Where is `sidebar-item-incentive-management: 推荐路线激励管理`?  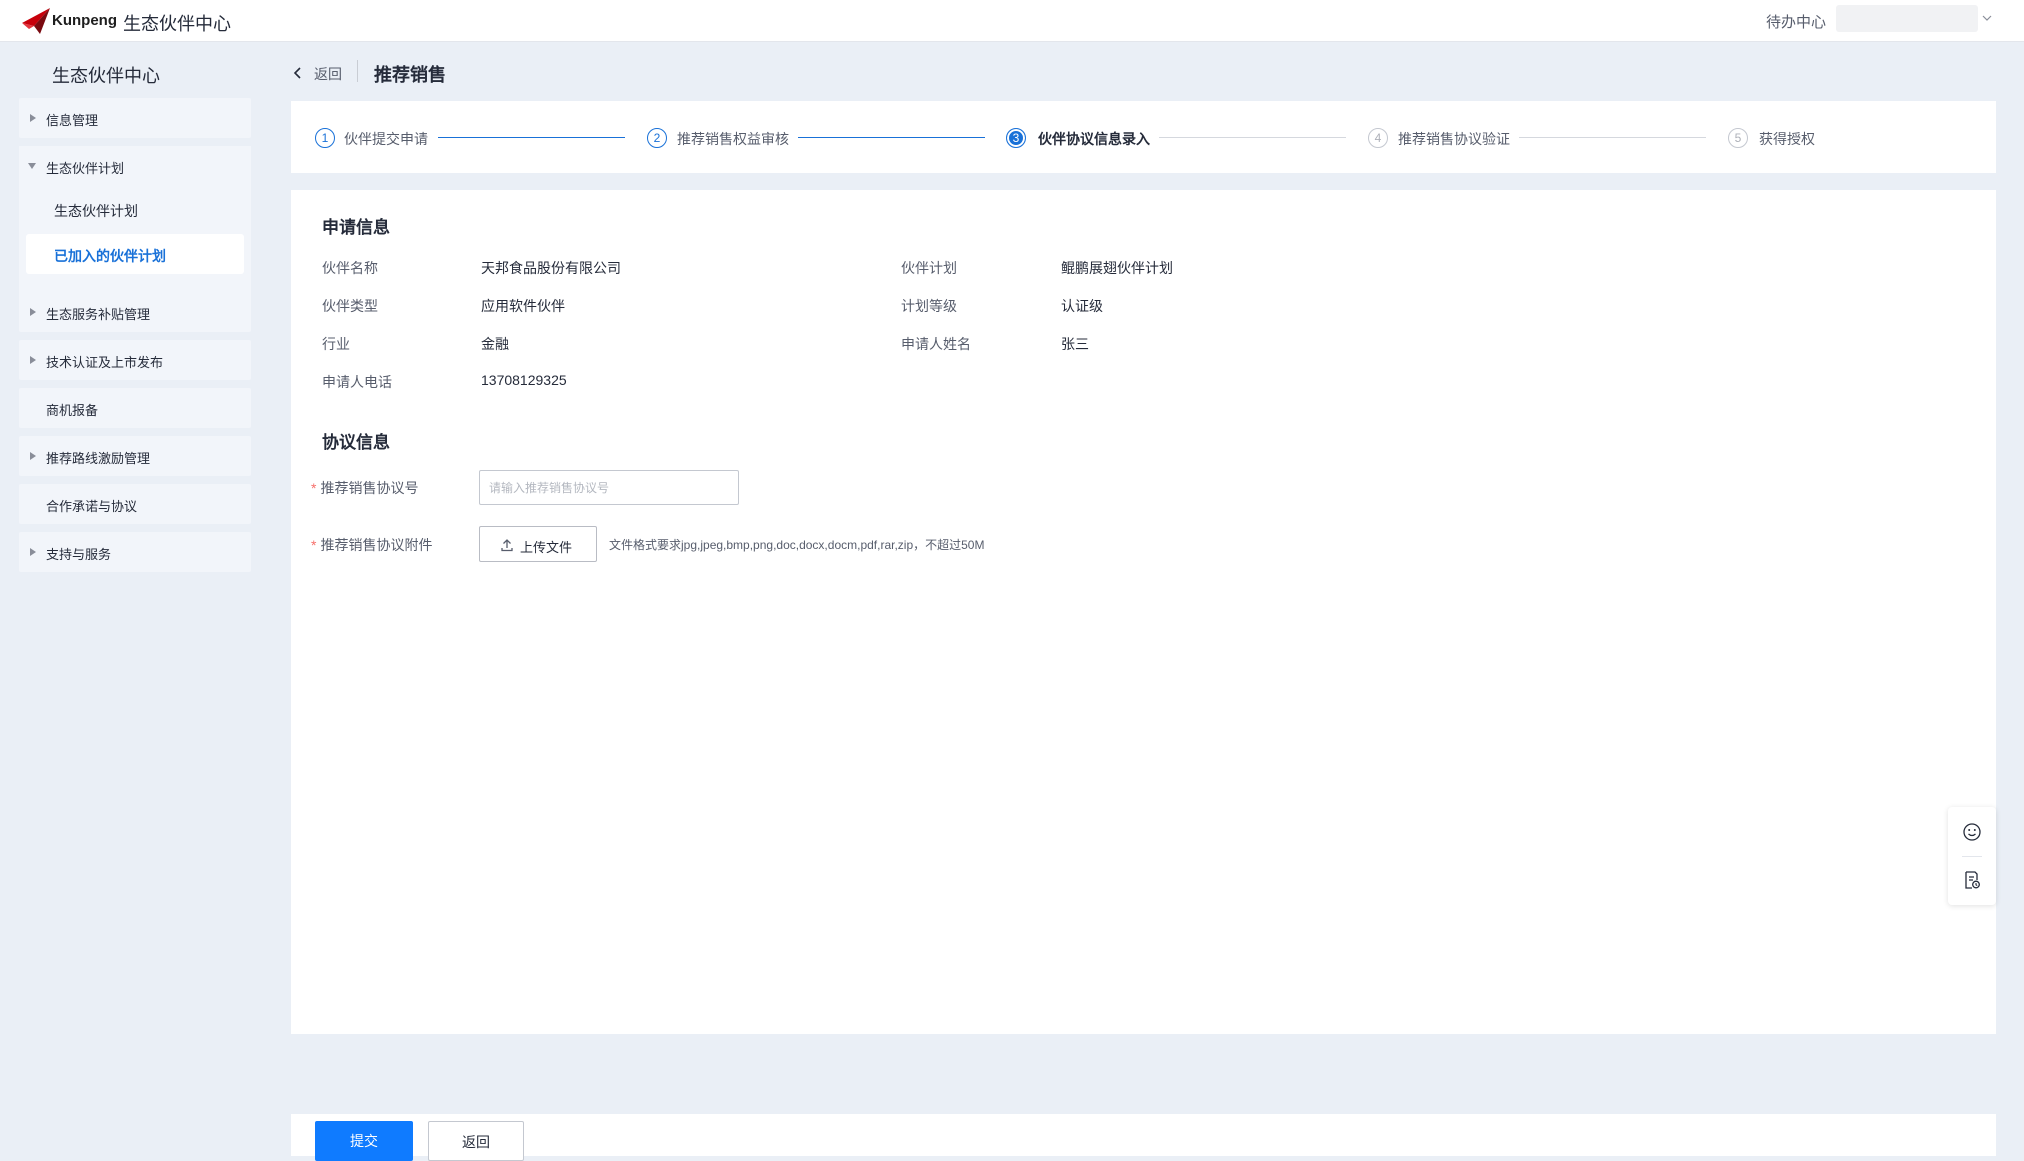
sidebar-item-incentive-management: 推荐路线激励管理 is located at coordinates (135, 456).